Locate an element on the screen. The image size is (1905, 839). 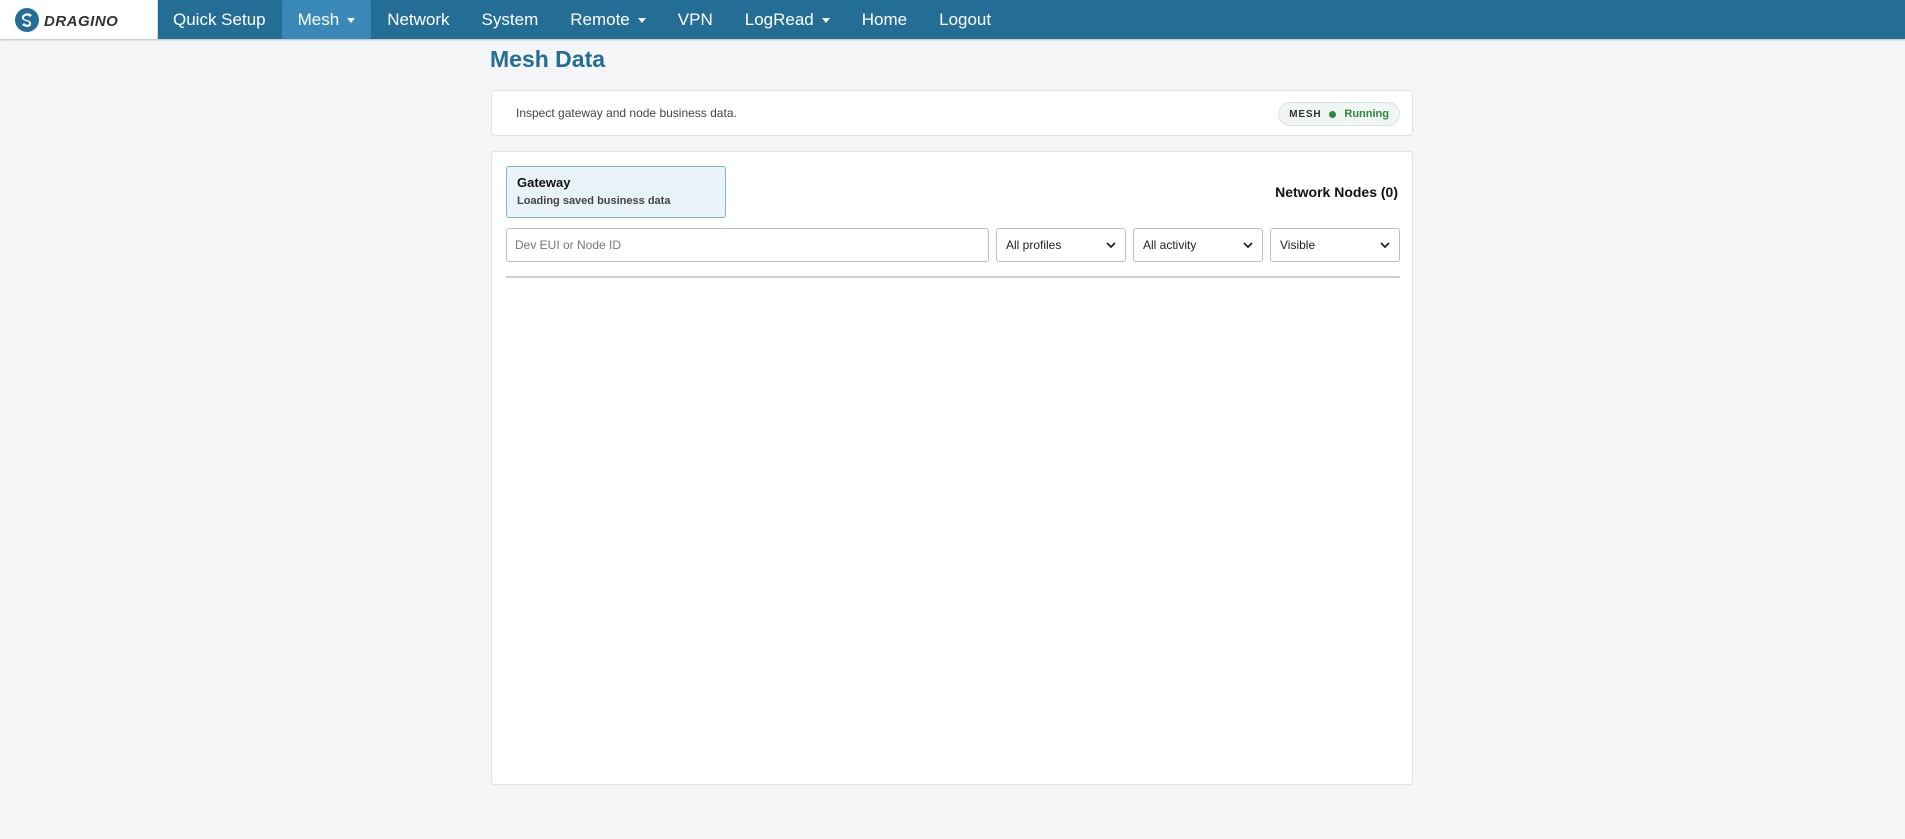
visibility-select-value: Visible is located at coordinates (1298, 245).